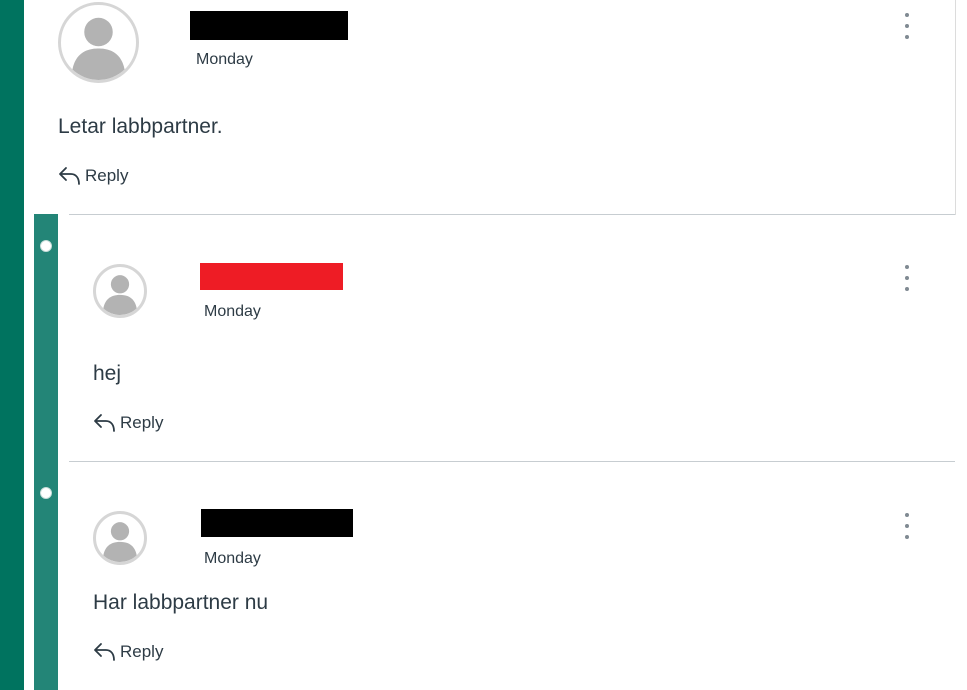 The width and height of the screenshot is (967, 690). Describe the element at coordinates (140, 126) in the screenshot. I see `post-body: Letar labbpartner.` at that location.